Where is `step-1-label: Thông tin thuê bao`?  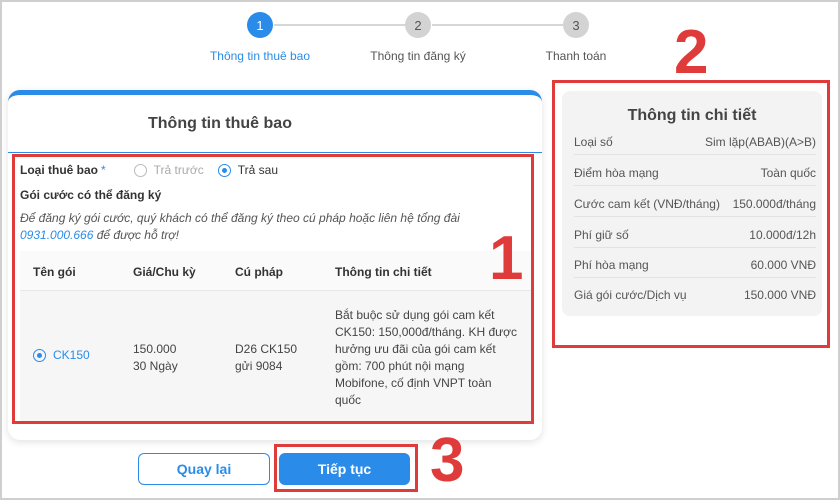 step-1-label: Thông tin thuê bao is located at coordinates (260, 56).